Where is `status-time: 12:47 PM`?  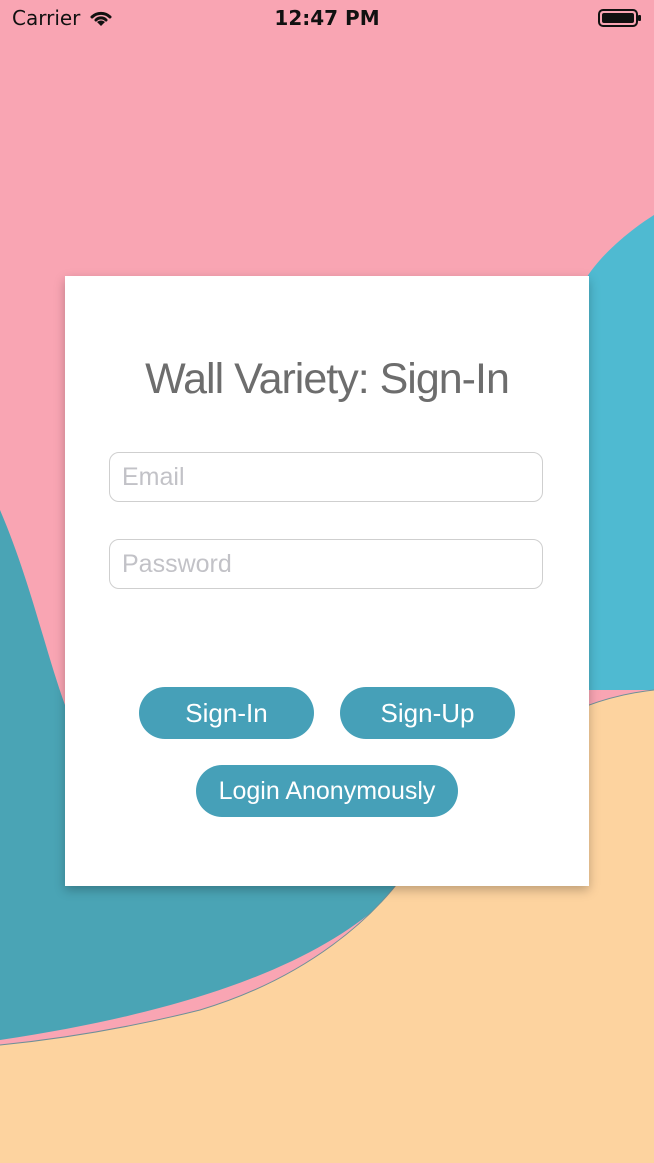 status-time: 12:47 PM is located at coordinates (327, 18).